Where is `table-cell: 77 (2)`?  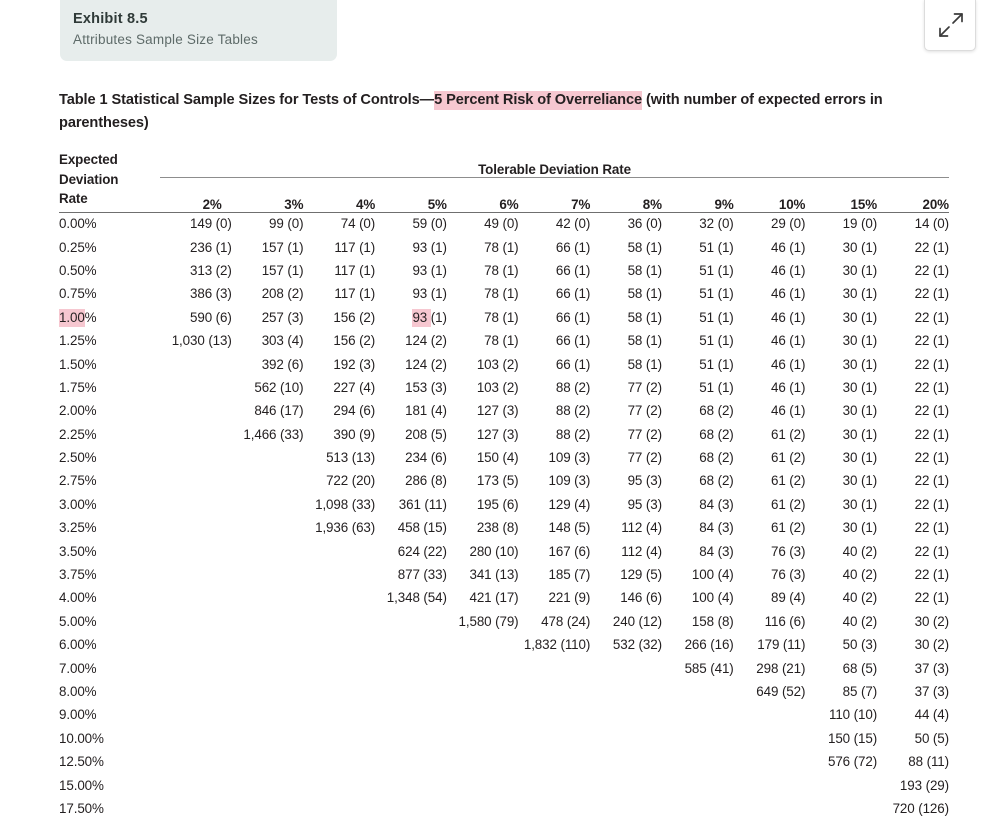
table-cell: 77 (2) is located at coordinates (644, 411).